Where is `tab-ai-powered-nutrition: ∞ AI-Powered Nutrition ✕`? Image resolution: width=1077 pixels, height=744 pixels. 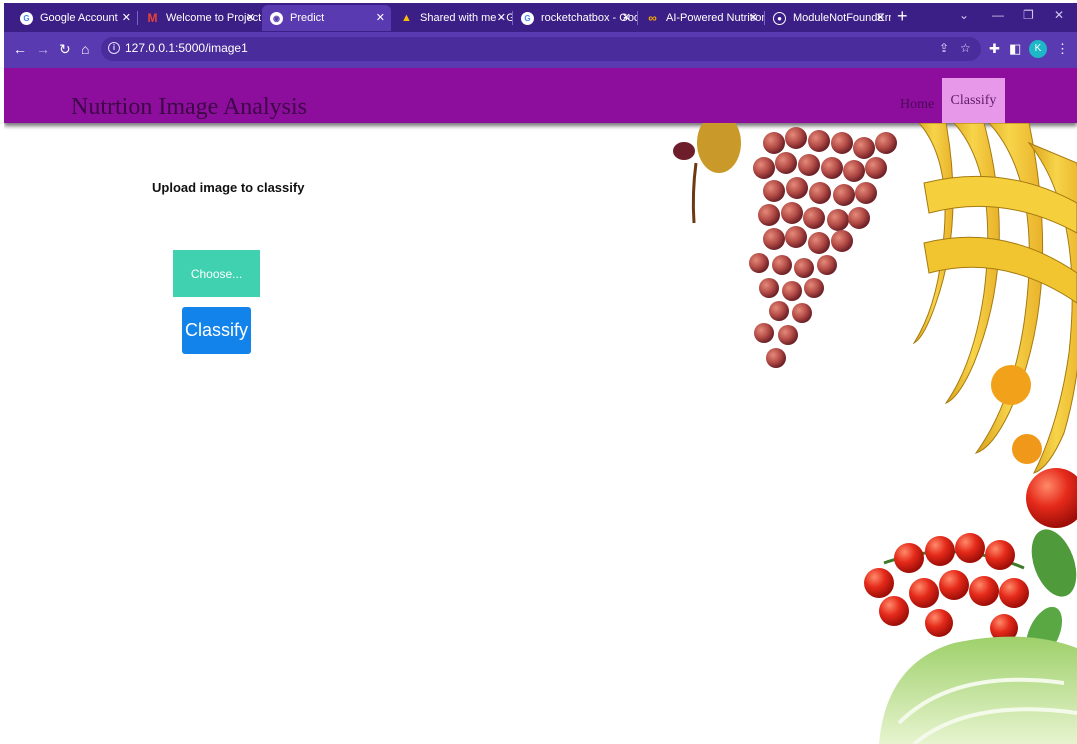 tab-ai-powered-nutrition: ∞ AI-Powered Nutrition ✕ is located at coordinates (701, 18).